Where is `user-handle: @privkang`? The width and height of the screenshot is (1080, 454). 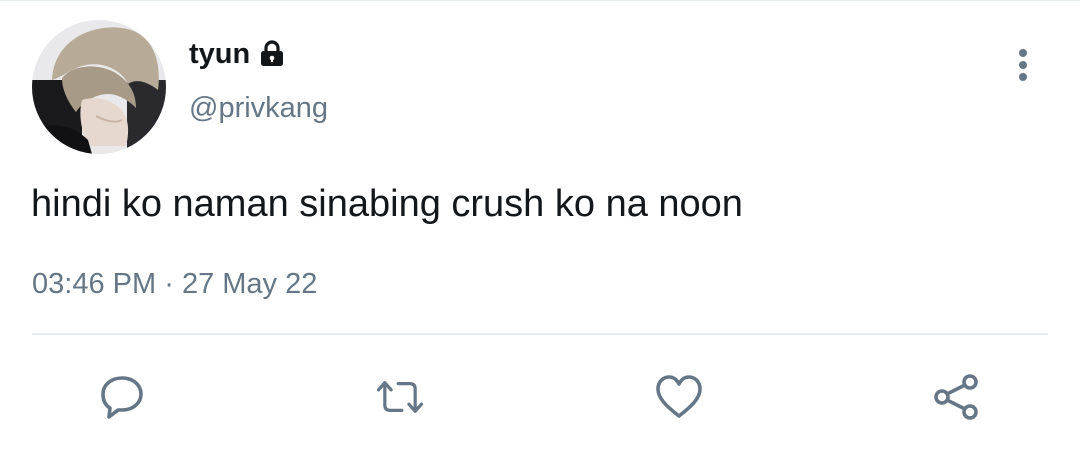
user-handle: @privkang is located at coordinates (258, 108).